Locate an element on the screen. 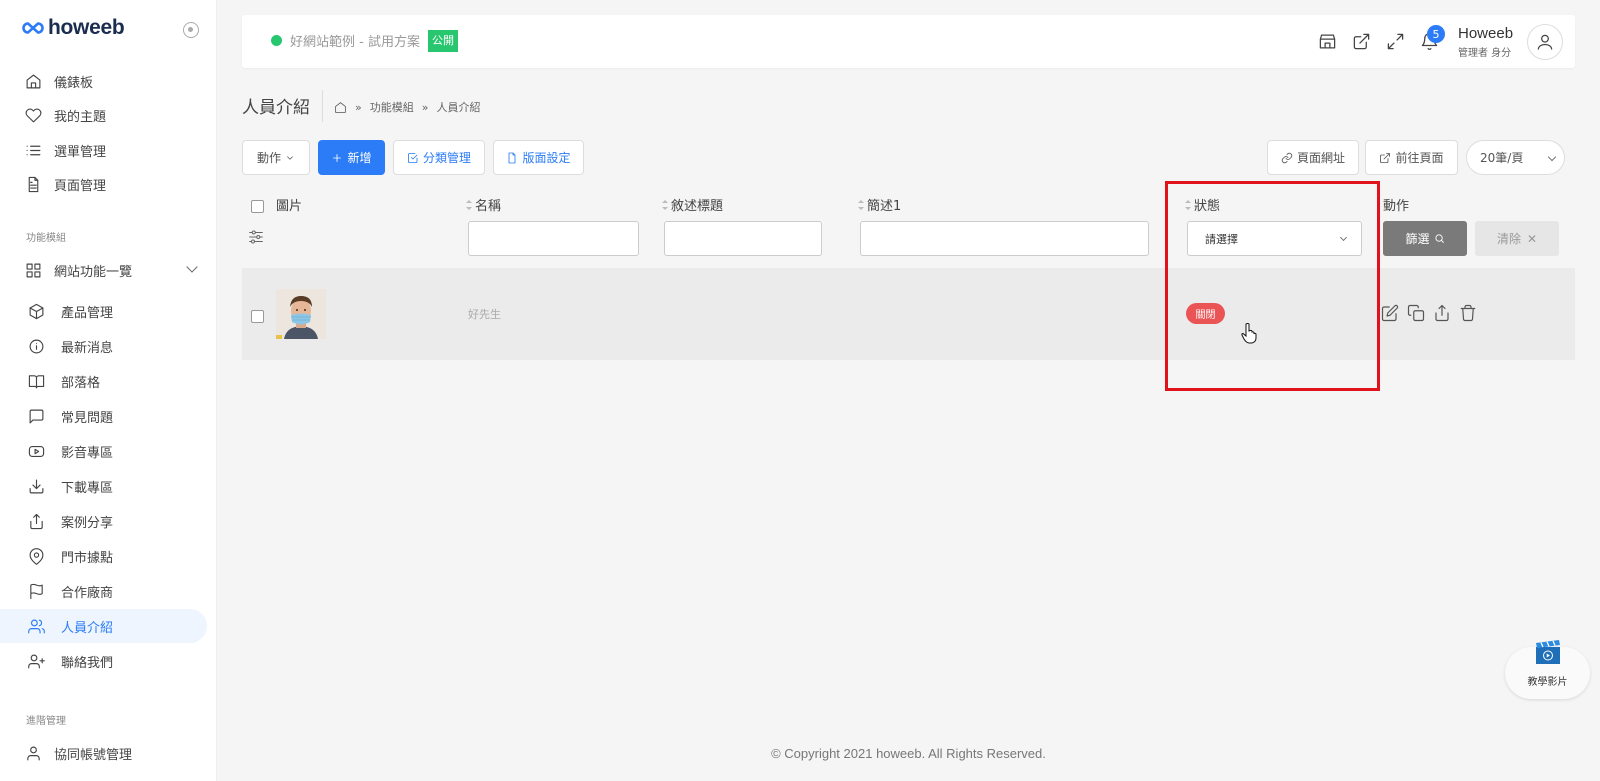 The width and height of the screenshot is (1600, 781). tutorial-video-button: 教學影片 is located at coordinates (1547, 668).